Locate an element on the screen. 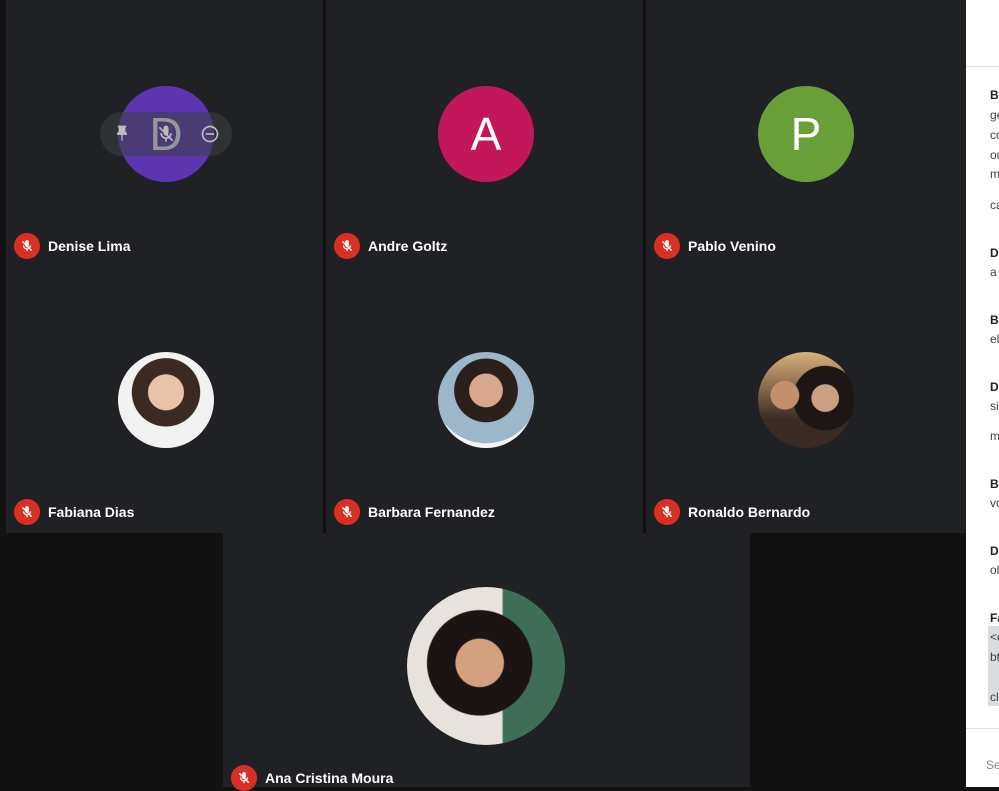  chat-message-line: co is located at coordinates (994, 135).